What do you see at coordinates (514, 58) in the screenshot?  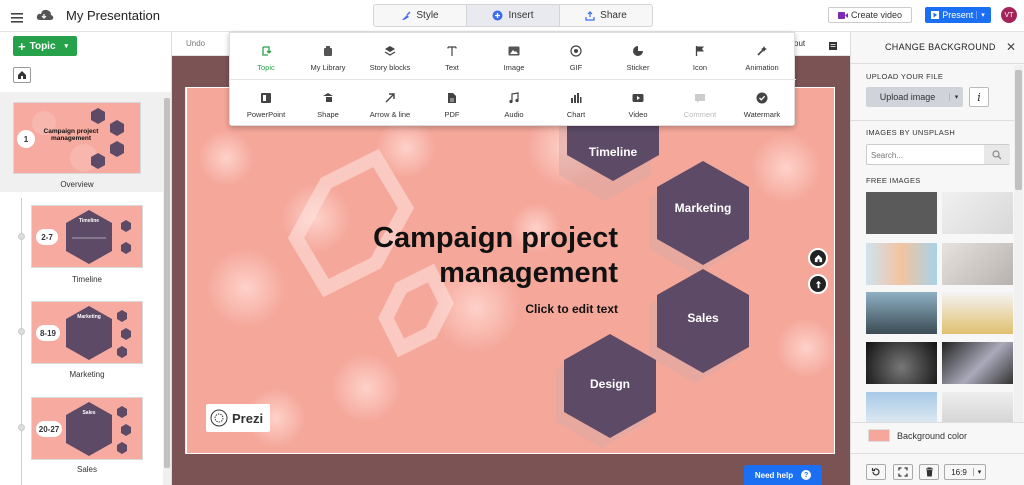 I see `insert-image: Image` at bounding box center [514, 58].